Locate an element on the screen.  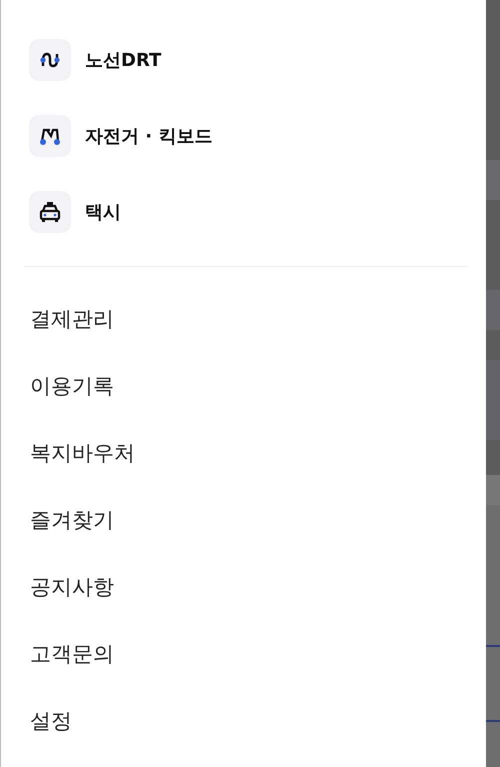
taxi-icon is located at coordinates (50, 212).